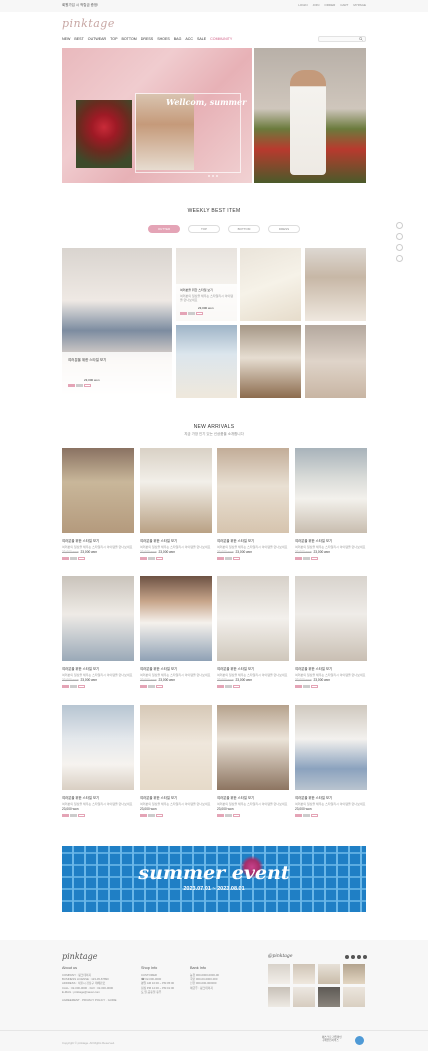  What do you see at coordinates (359, 957) in the screenshot?
I see `youtube-icon` at bounding box center [359, 957].